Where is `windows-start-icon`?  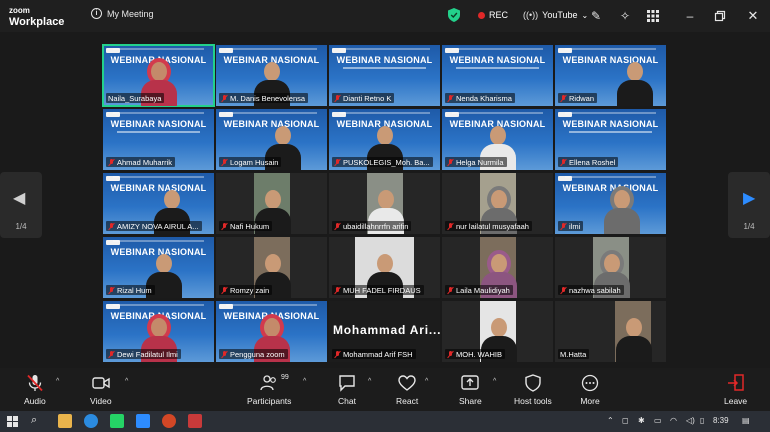
windows-start-icon is located at coordinates (12, 421).